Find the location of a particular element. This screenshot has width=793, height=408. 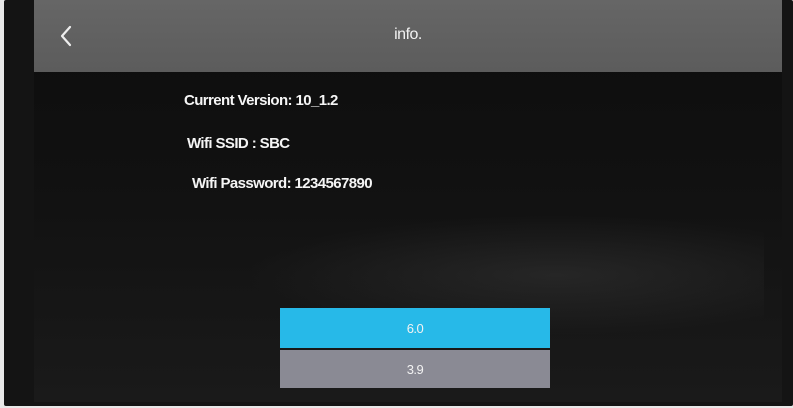

option-3-9-button: 3.9 is located at coordinates (415, 369).